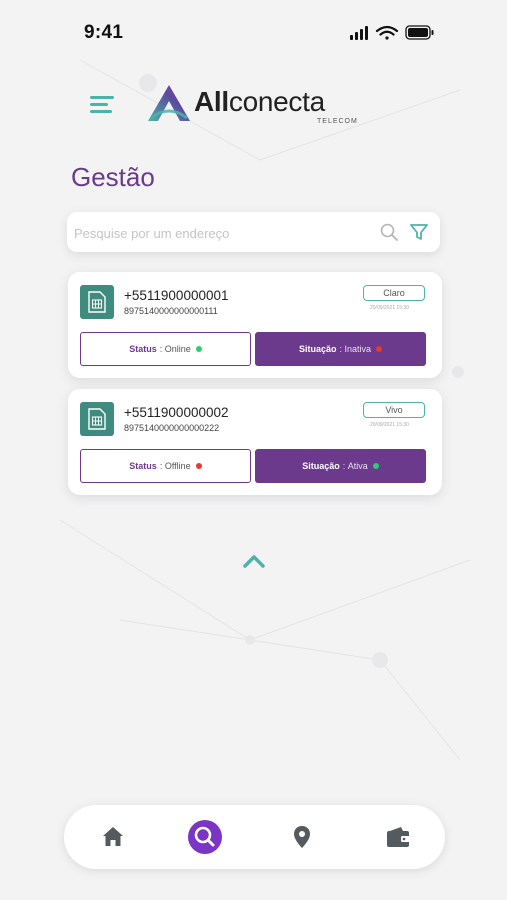  I want to click on wifi-icon, so click(387, 32).